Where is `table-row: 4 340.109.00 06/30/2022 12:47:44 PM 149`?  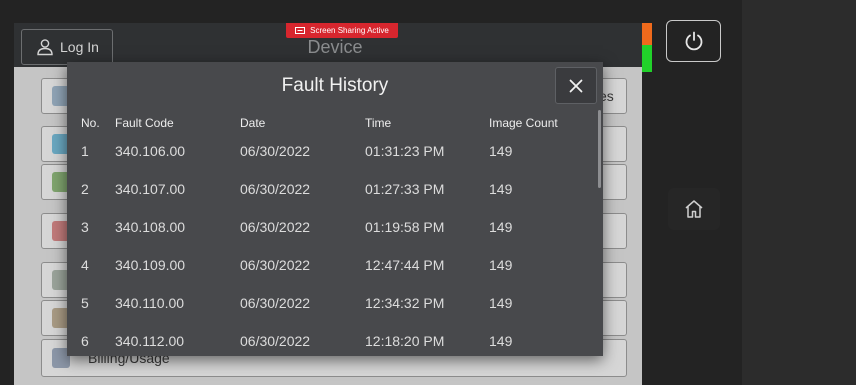
table-row: 4 340.109.00 06/30/2022 12:47:44 PM 149 is located at coordinates (332, 269).